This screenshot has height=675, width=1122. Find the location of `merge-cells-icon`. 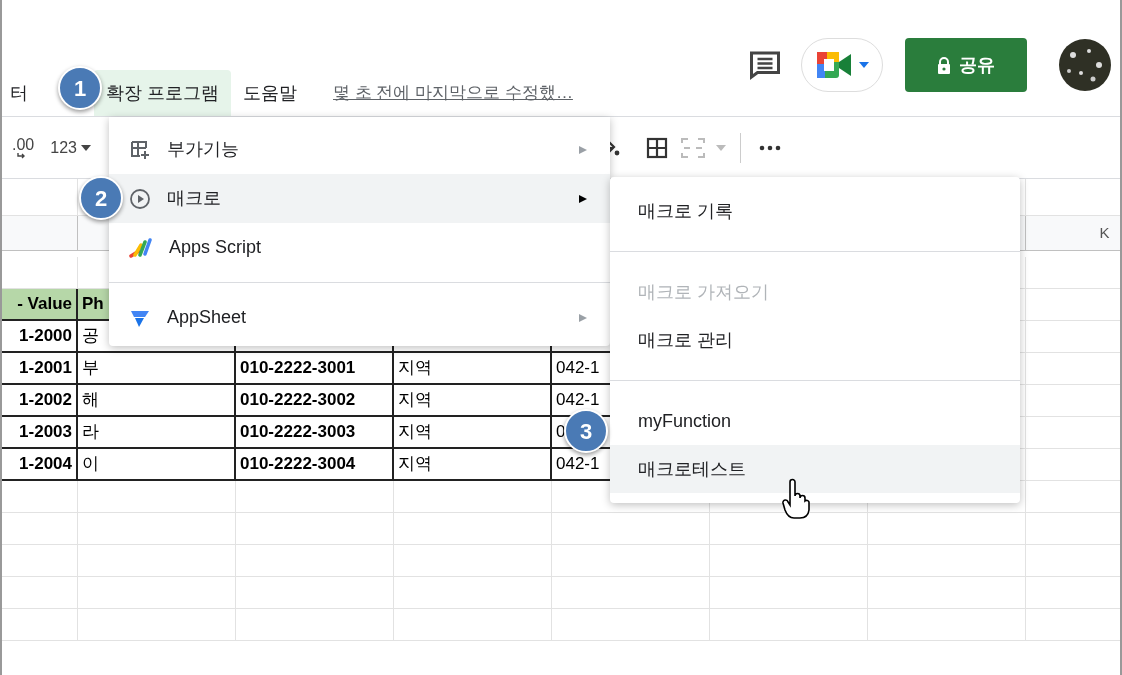

merge-cells-icon is located at coordinates (692, 147).